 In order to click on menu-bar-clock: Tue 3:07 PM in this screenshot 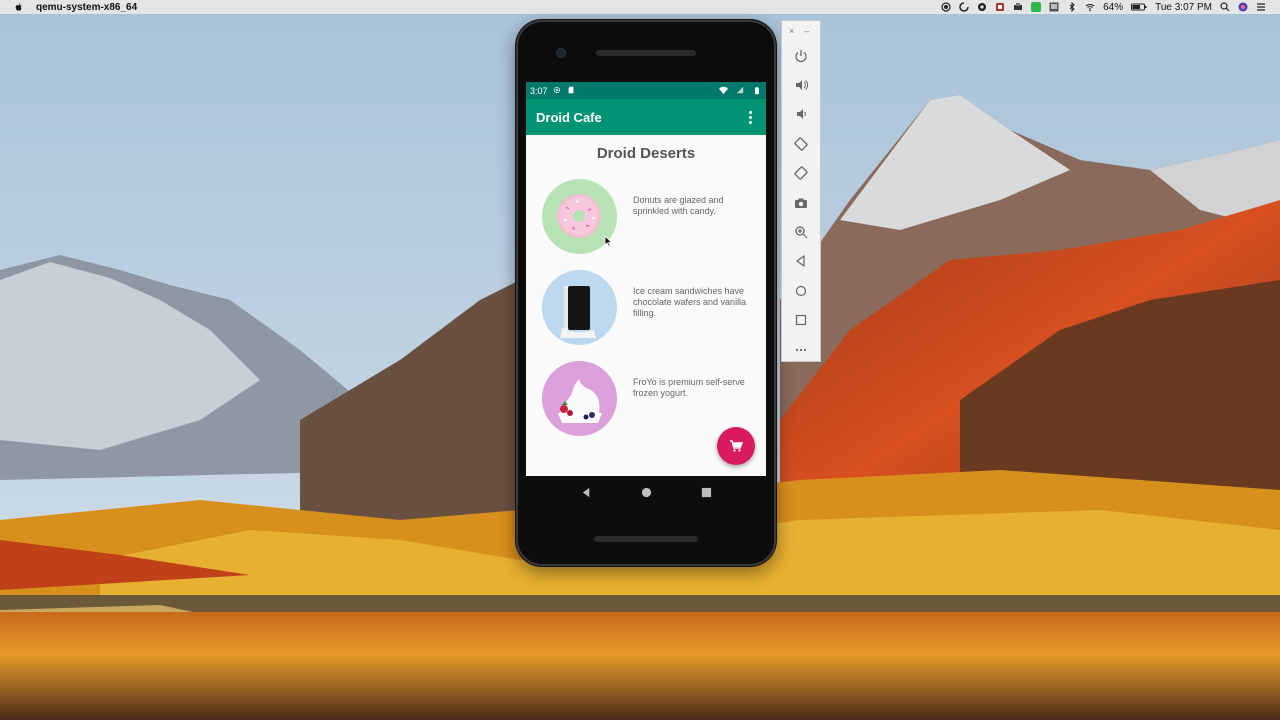, I will do `click(1183, 7)`.